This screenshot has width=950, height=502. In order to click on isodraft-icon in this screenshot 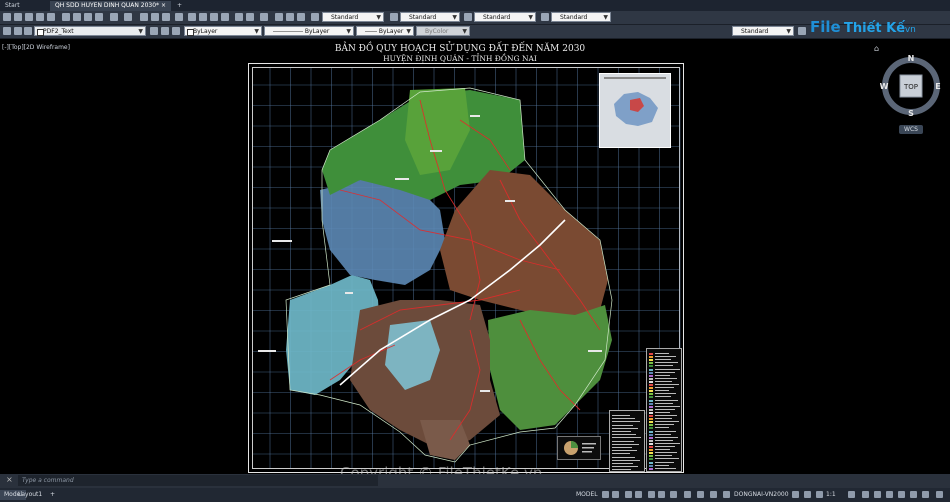, I will do `click(651, 494)`.